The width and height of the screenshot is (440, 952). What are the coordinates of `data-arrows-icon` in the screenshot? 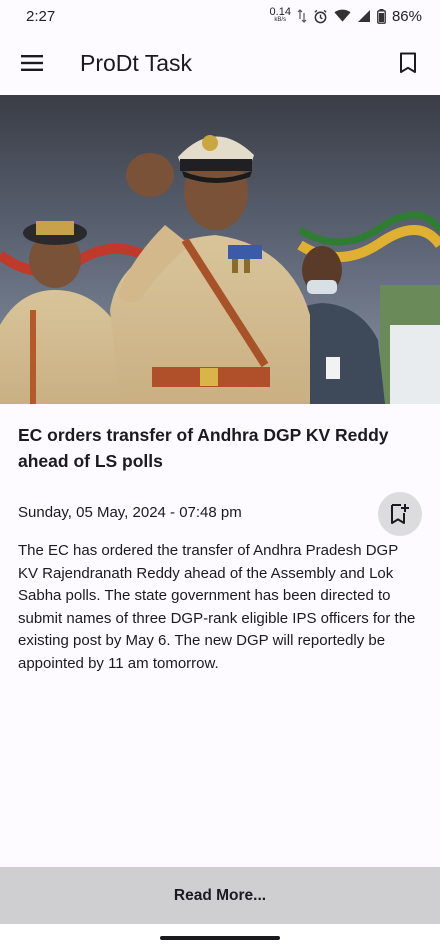 It's located at (302, 16).